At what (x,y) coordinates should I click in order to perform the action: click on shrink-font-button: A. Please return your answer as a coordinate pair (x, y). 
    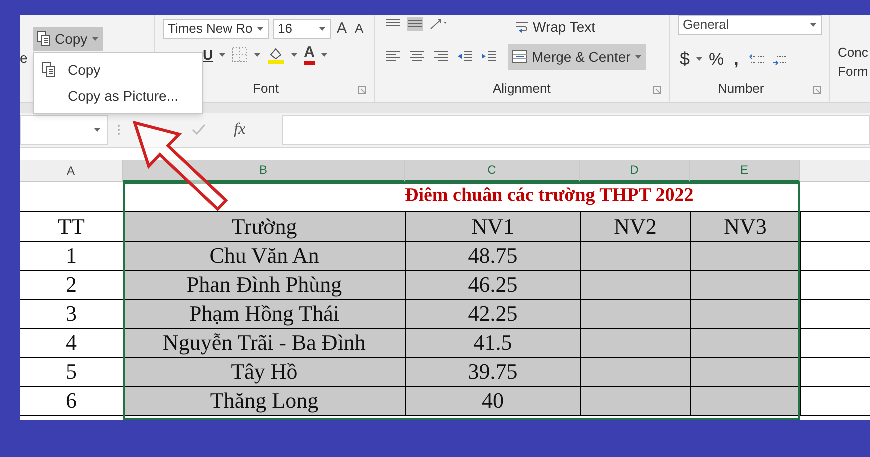
    Looking at the image, I should click on (359, 29).